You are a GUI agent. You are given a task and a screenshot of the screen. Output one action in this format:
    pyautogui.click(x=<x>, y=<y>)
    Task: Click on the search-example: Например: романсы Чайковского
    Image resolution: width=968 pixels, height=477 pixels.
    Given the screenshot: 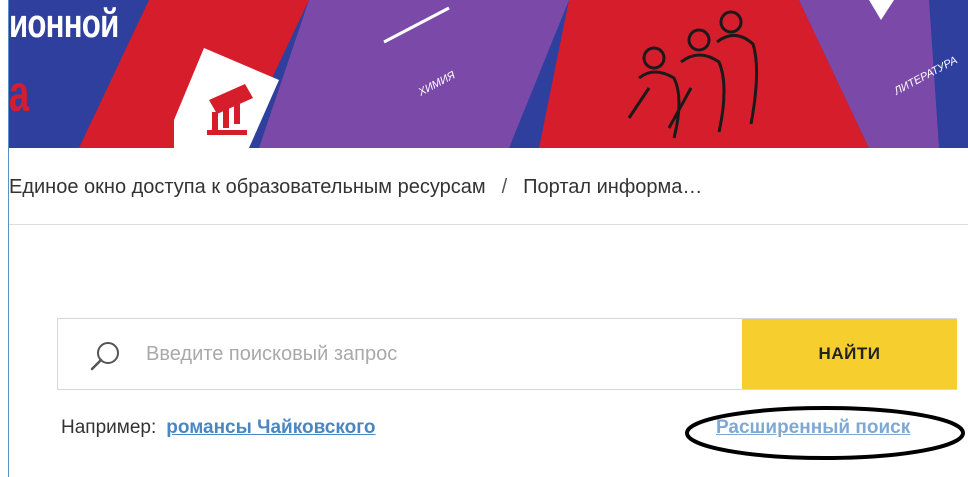 What is the action you would take?
    pyautogui.click(x=218, y=428)
    